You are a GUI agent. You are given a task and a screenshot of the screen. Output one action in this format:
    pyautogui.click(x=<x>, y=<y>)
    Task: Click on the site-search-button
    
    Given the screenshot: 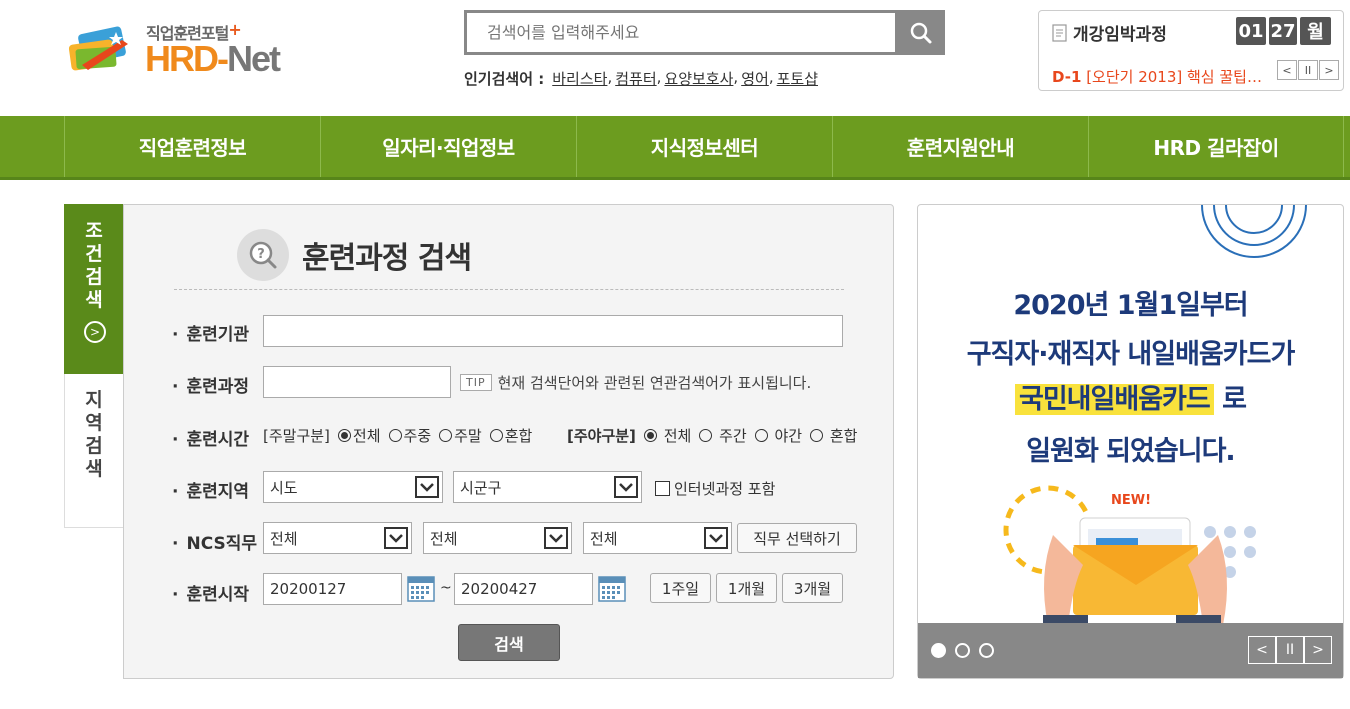 What is the action you would take?
    pyautogui.click(x=921, y=32)
    